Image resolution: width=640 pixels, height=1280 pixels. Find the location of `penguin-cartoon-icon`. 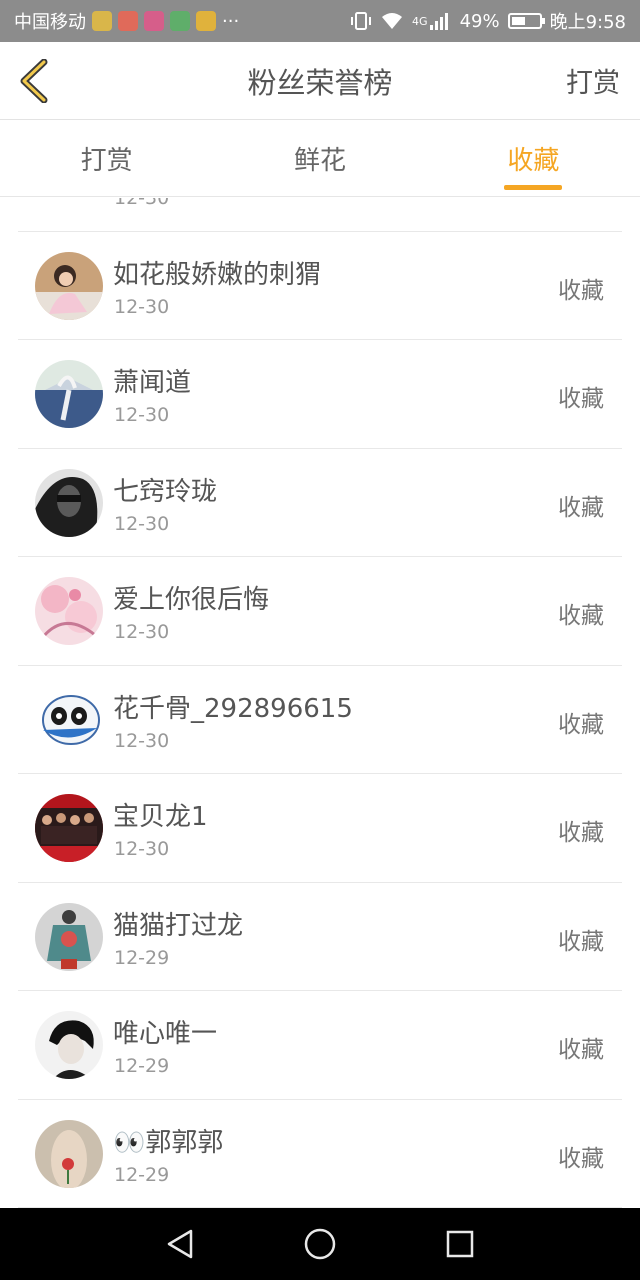

penguin-cartoon-icon is located at coordinates (69, 719).